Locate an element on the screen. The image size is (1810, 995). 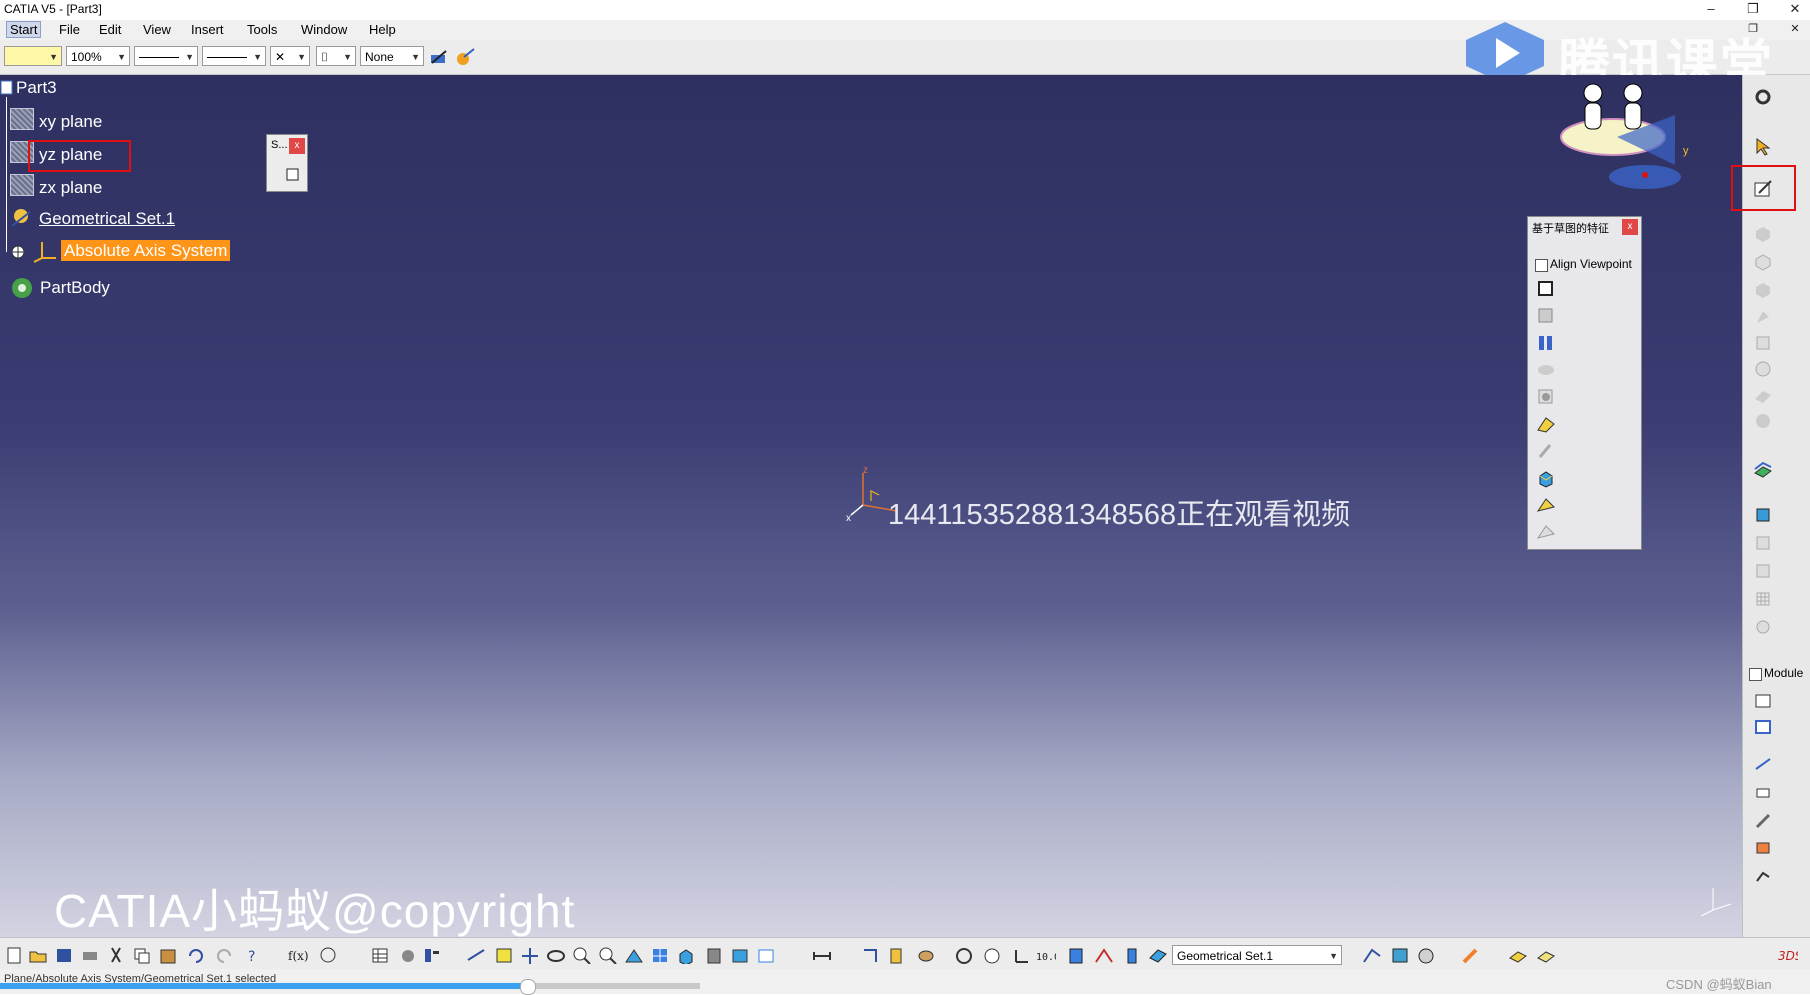
render-style-combo: ⌷ ▼ is located at coordinates (336, 56).